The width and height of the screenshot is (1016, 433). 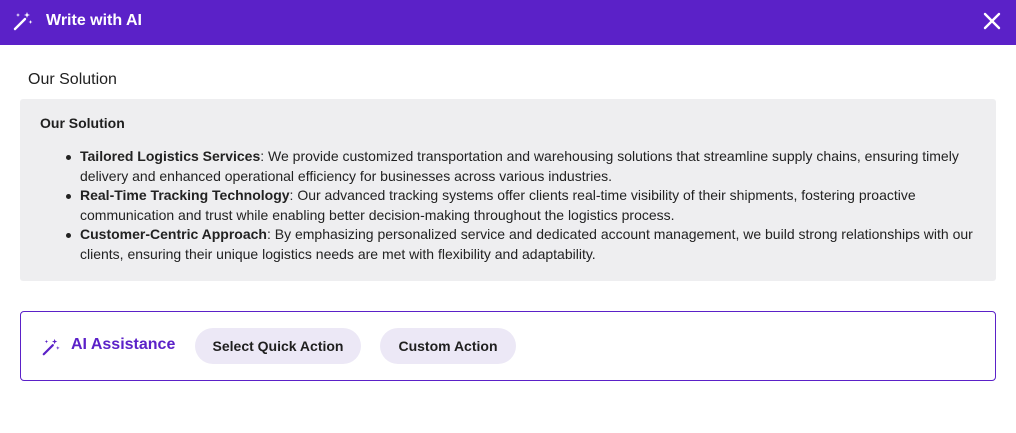 What do you see at coordinates (448, 346) in the screenshot?
I see `custom-action-button: Custom Action` at bounding box center [448, 346].